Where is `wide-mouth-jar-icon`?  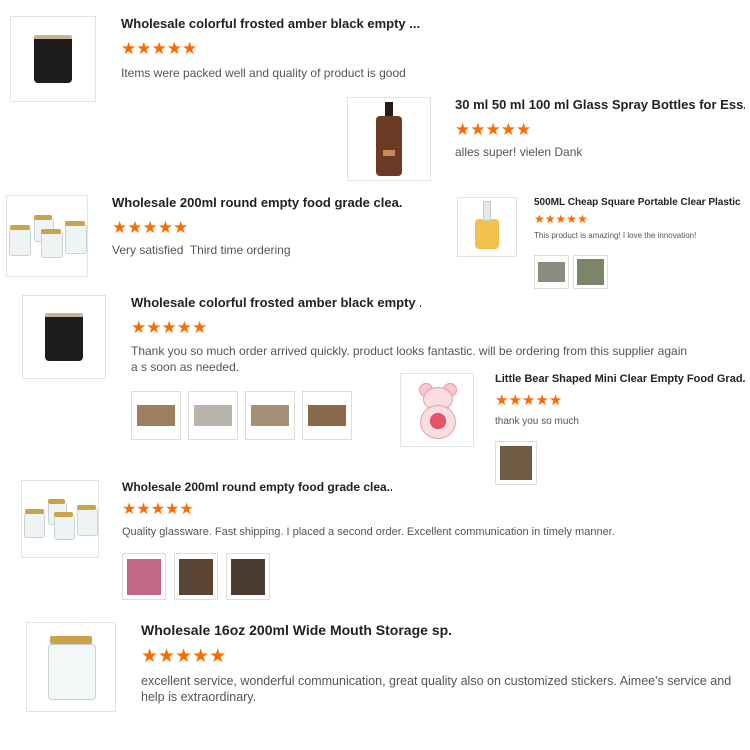 wide-mouth-jar-icon is located at coordinates (72, 668).